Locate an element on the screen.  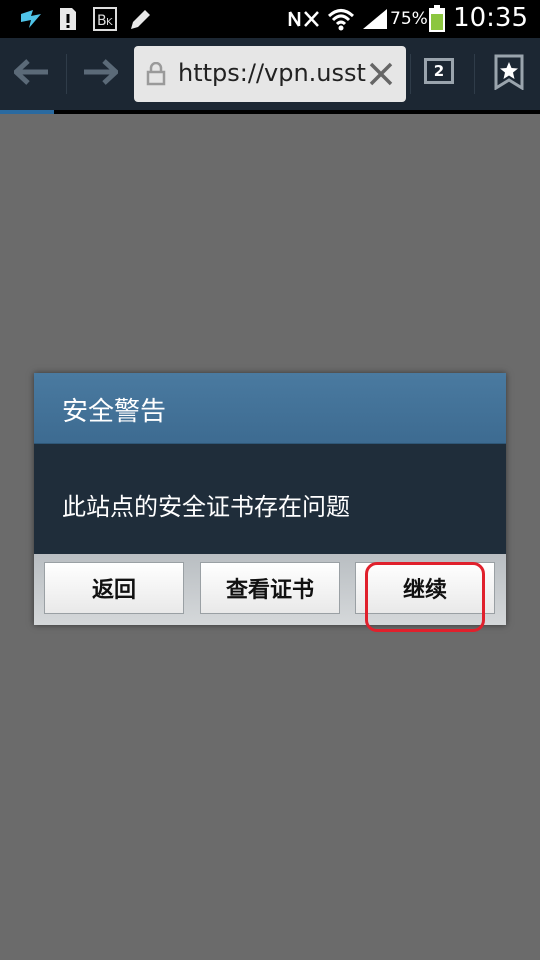
dialog-header: 安全警告 is located at coordinates (270, 408).